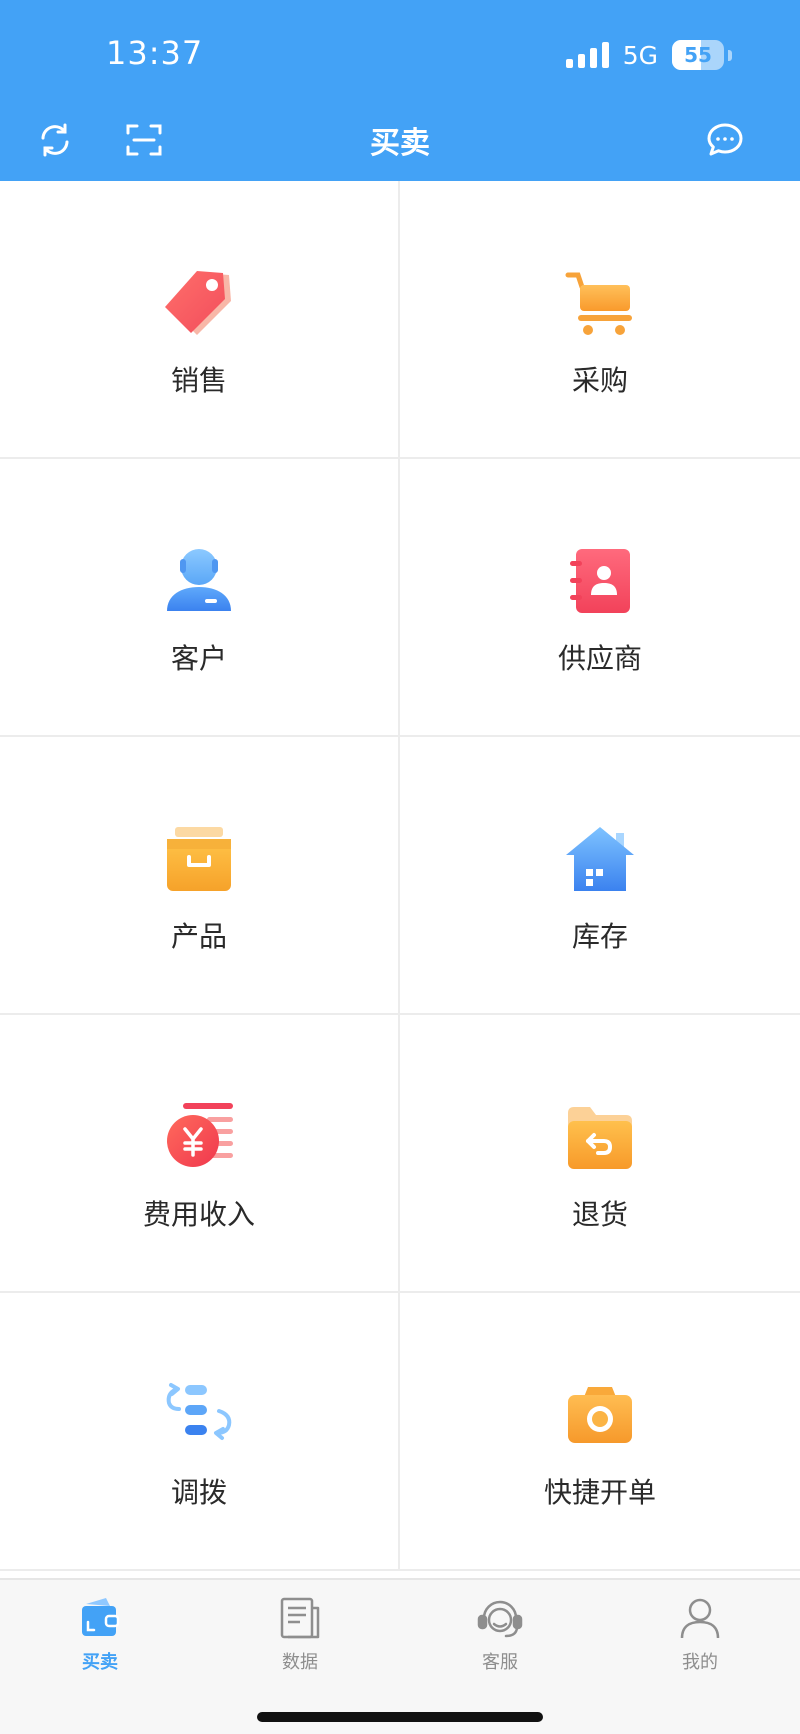  What do you see at coordinates (600, 1415) in the screenshot?
I see `camera-icon` at bounding box center [600, 1415].